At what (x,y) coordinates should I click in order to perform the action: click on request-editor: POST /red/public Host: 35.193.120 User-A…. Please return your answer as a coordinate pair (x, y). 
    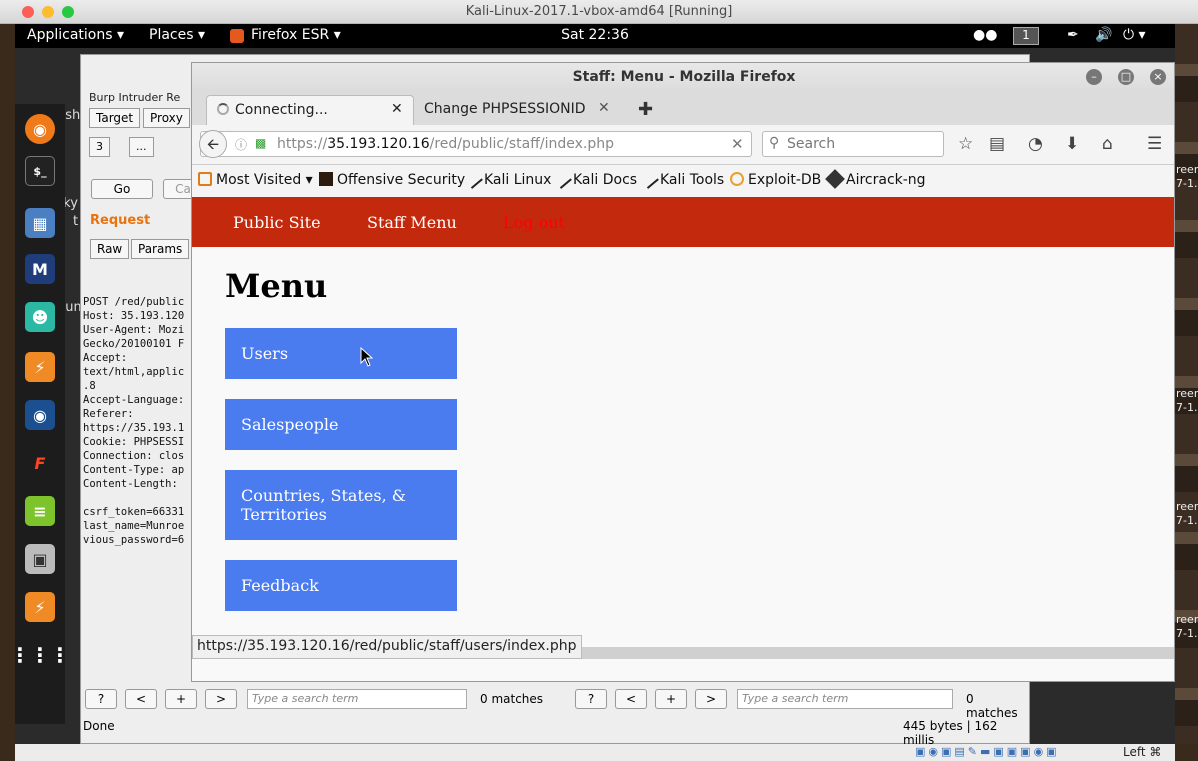
    Looking at the image, I should click on (136, 485).